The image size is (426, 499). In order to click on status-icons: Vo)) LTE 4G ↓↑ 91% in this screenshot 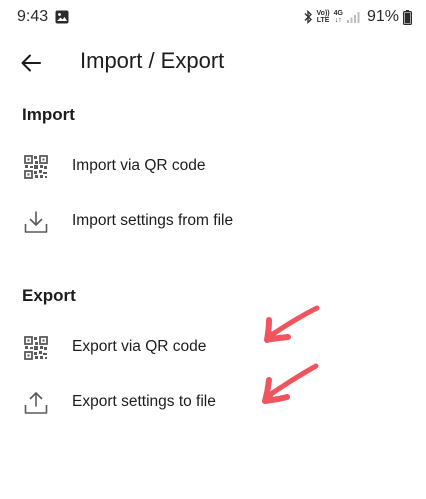, I will do `click(357, 17)`.